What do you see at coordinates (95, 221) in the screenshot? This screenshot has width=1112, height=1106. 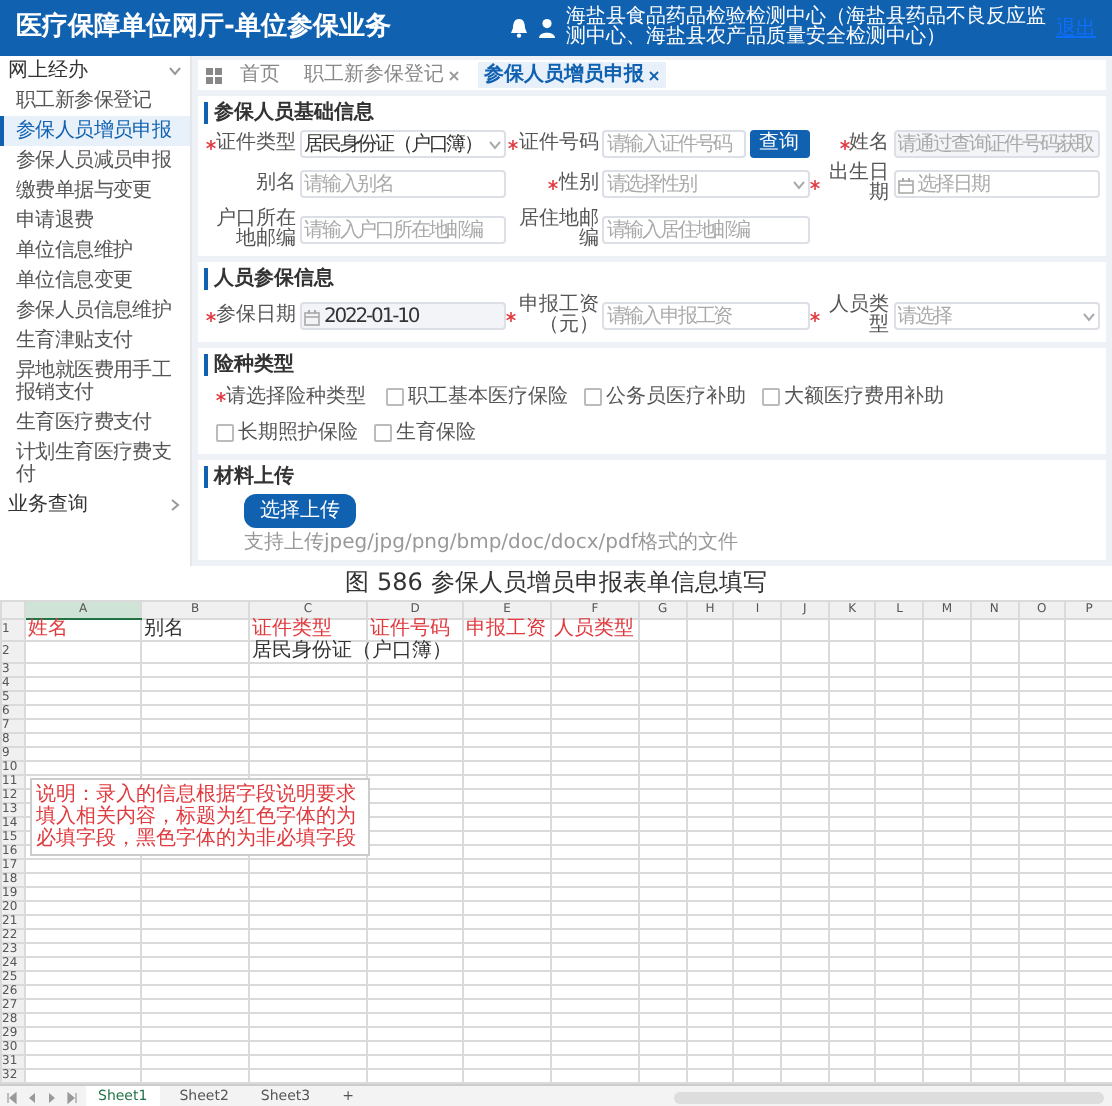 I see `sidebar-item: 申请退费` at bounding box center [95, 221].